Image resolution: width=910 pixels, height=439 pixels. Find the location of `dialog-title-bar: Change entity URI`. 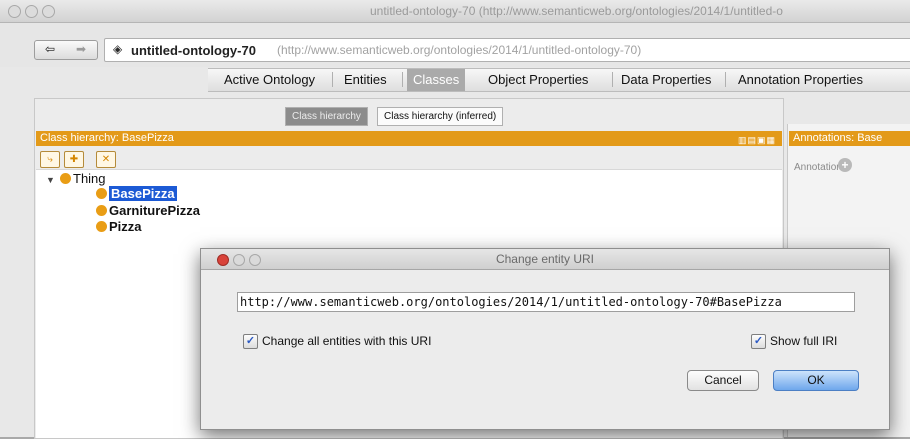

dialog-title-bar: Change entity URI is located at coordinates (545, 259).